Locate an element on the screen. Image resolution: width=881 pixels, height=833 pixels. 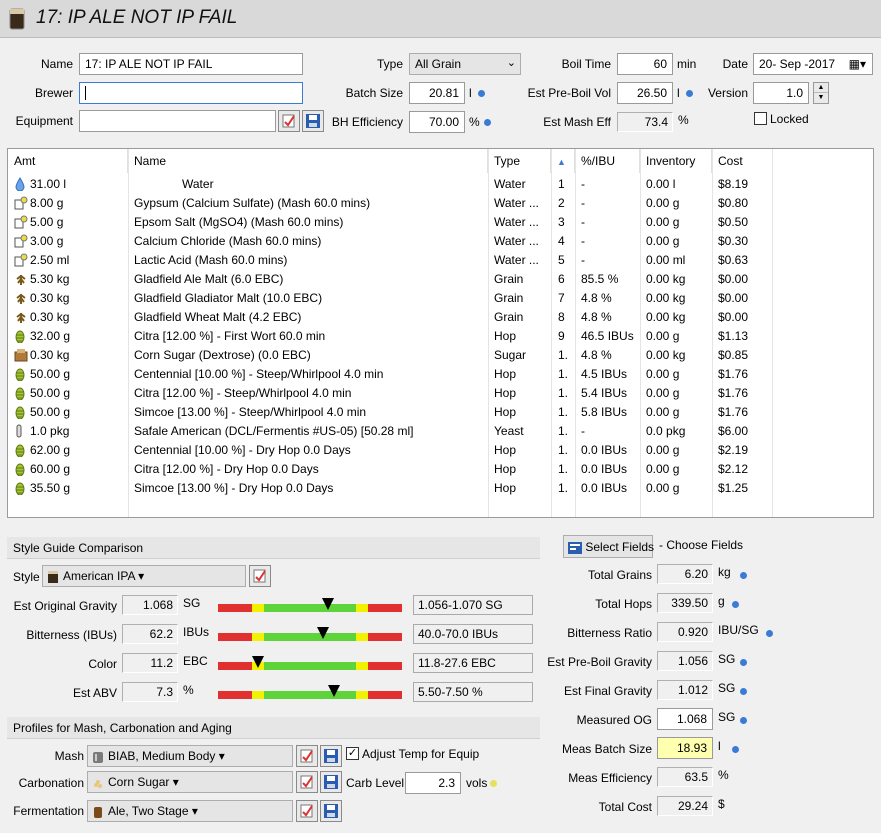
pre-boil-vol-input: 26.50 is located at coordinates (645, 93).